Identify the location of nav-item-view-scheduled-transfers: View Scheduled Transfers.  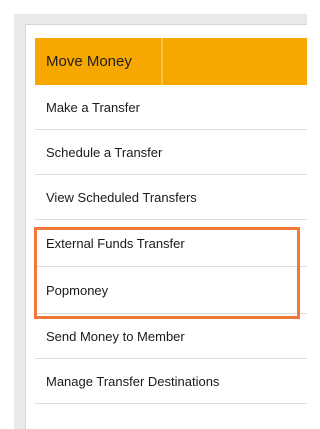
(171, 197).